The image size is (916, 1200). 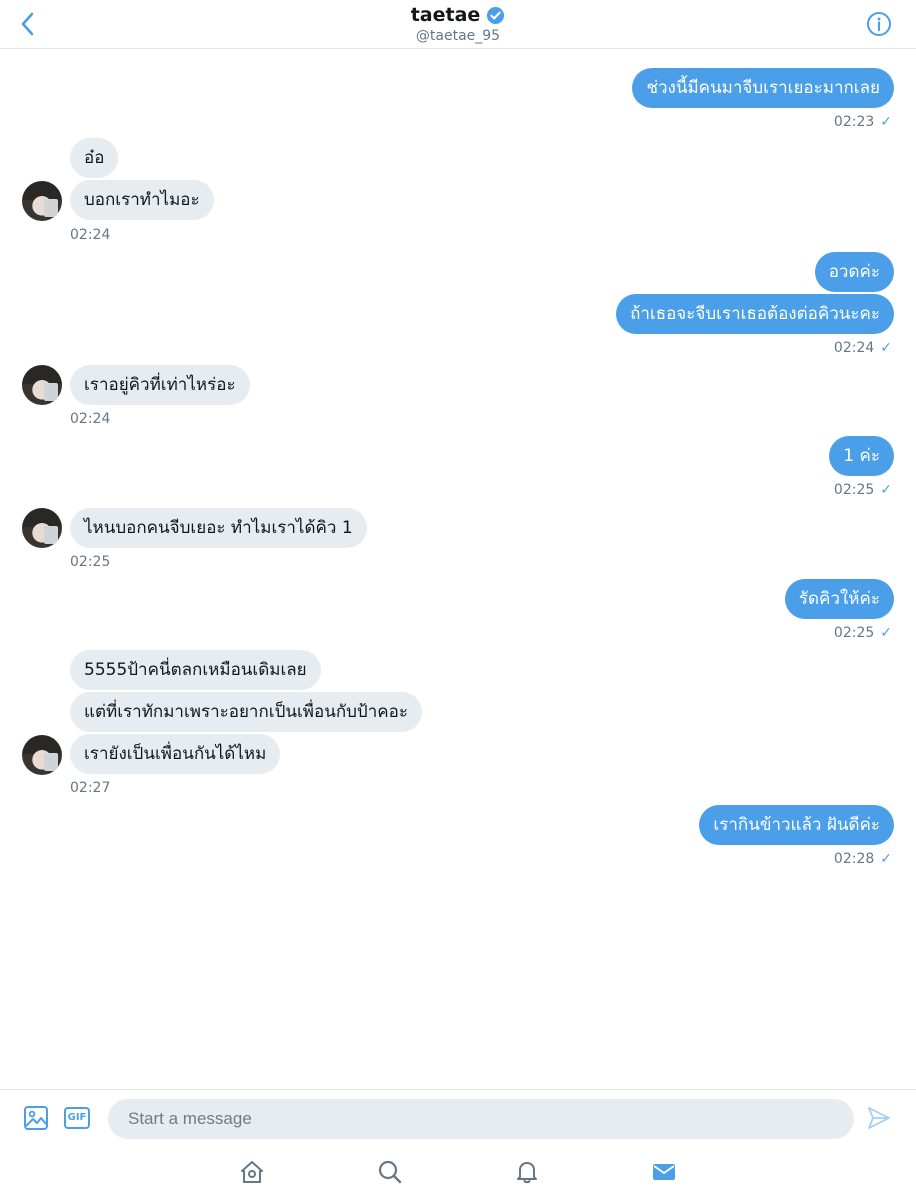 What do you see at coordinates (839, 599) in the screenshot?
I see `message-bubble-outgoing: รัดคิวให้ค่ะ` at bounding box center [839, 599].